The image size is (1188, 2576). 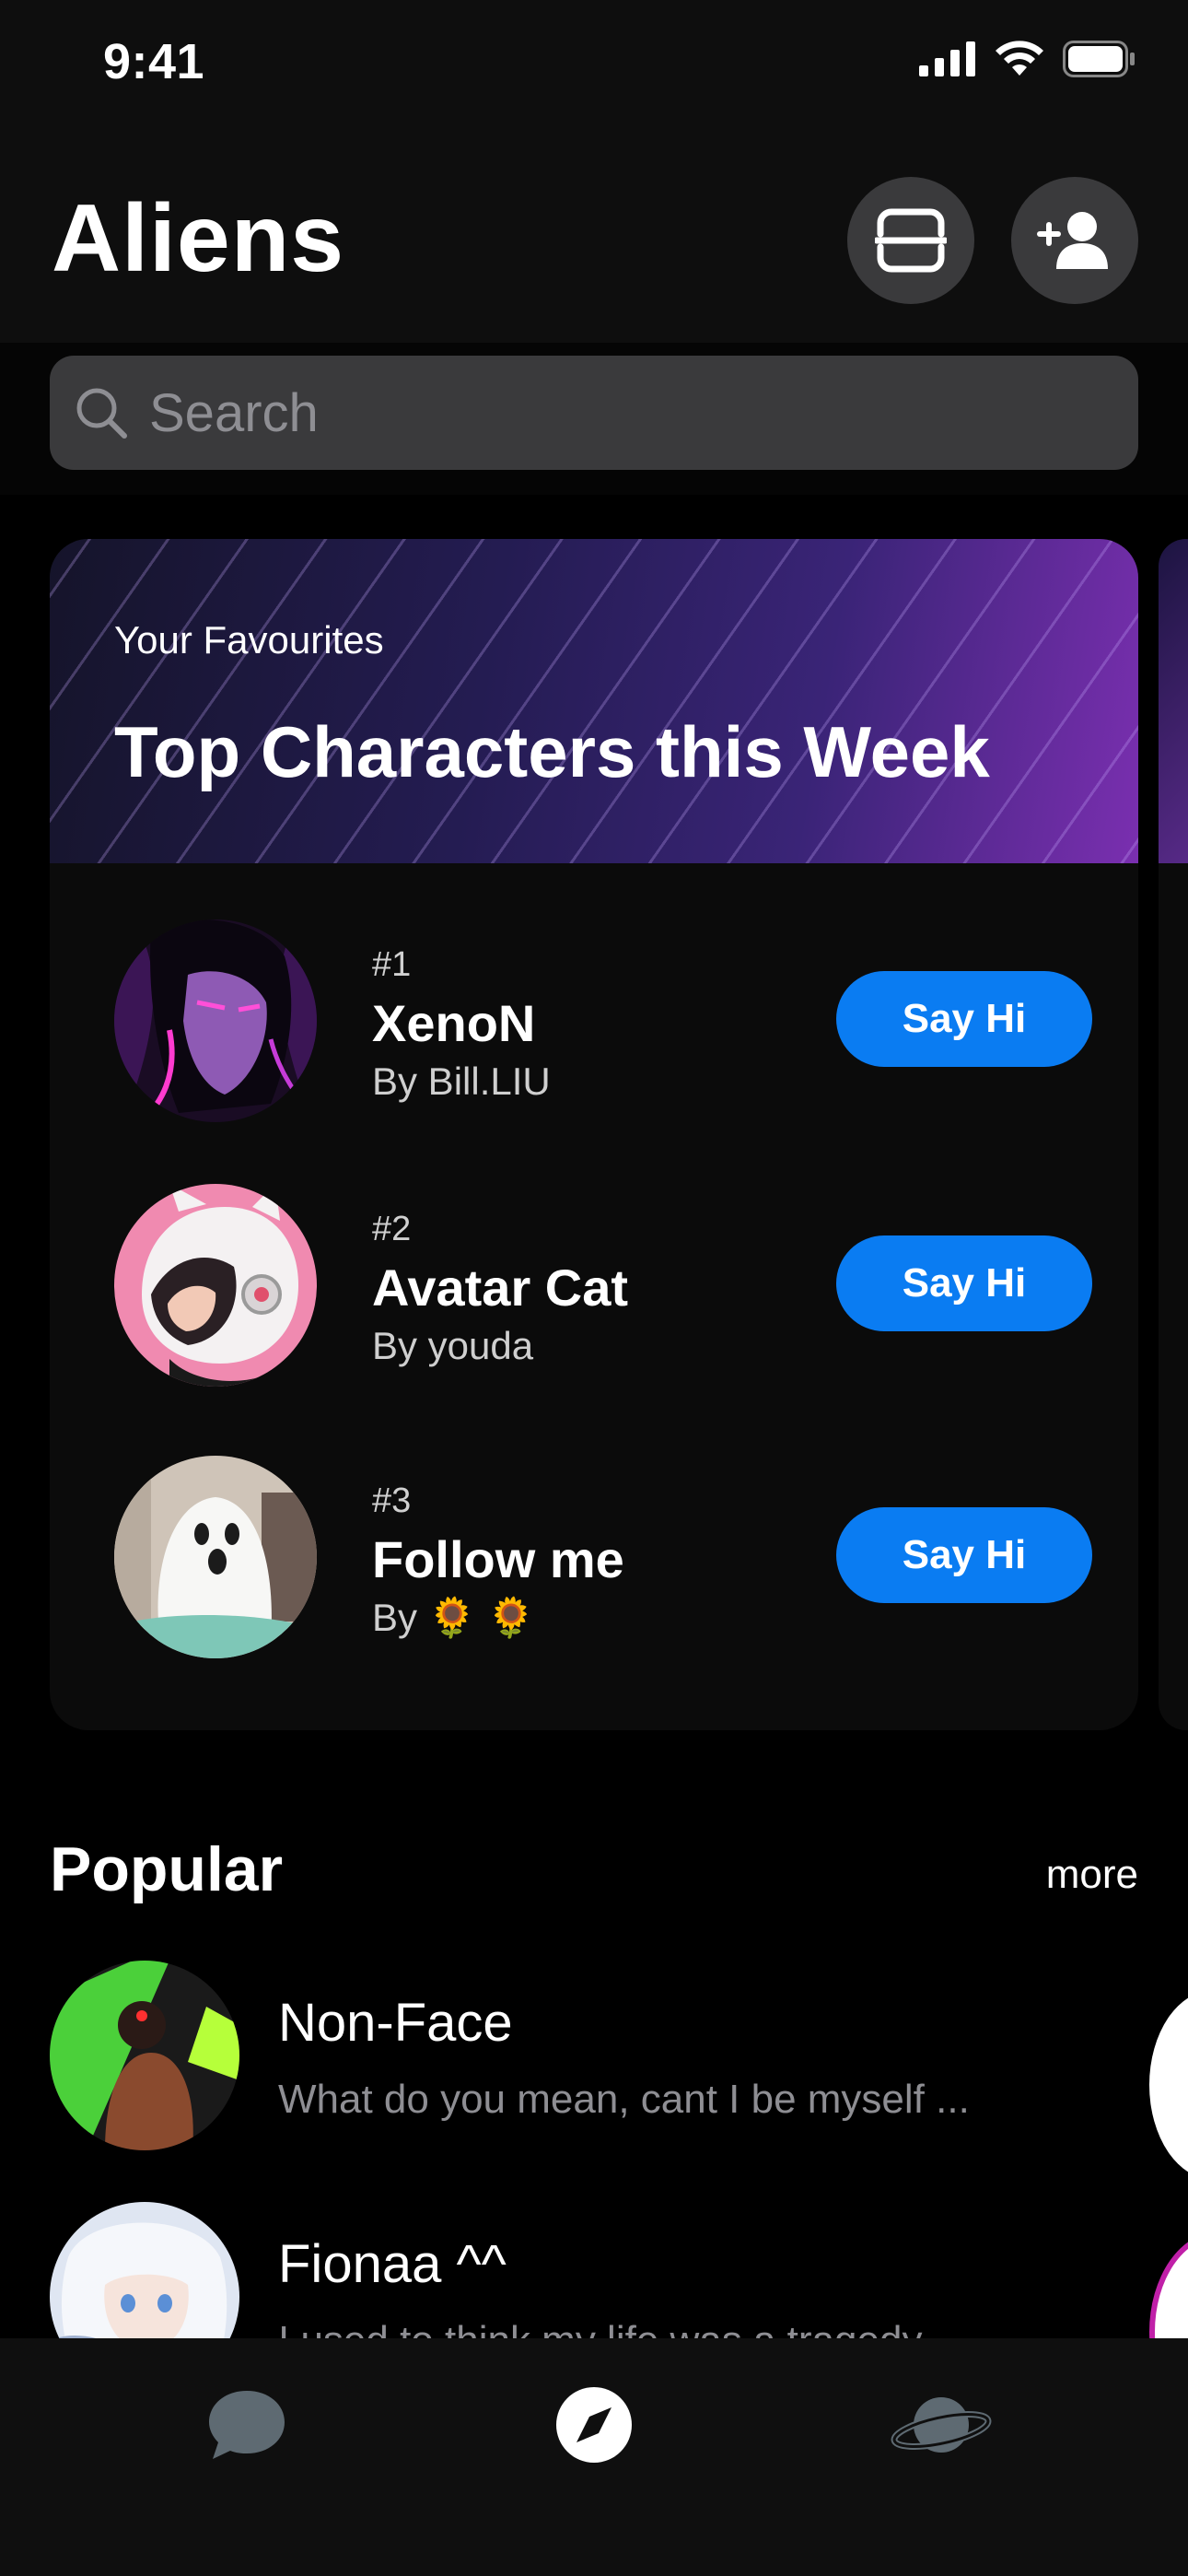 I want to click on chat-bubble-icon, so click(x=247, y=2425).